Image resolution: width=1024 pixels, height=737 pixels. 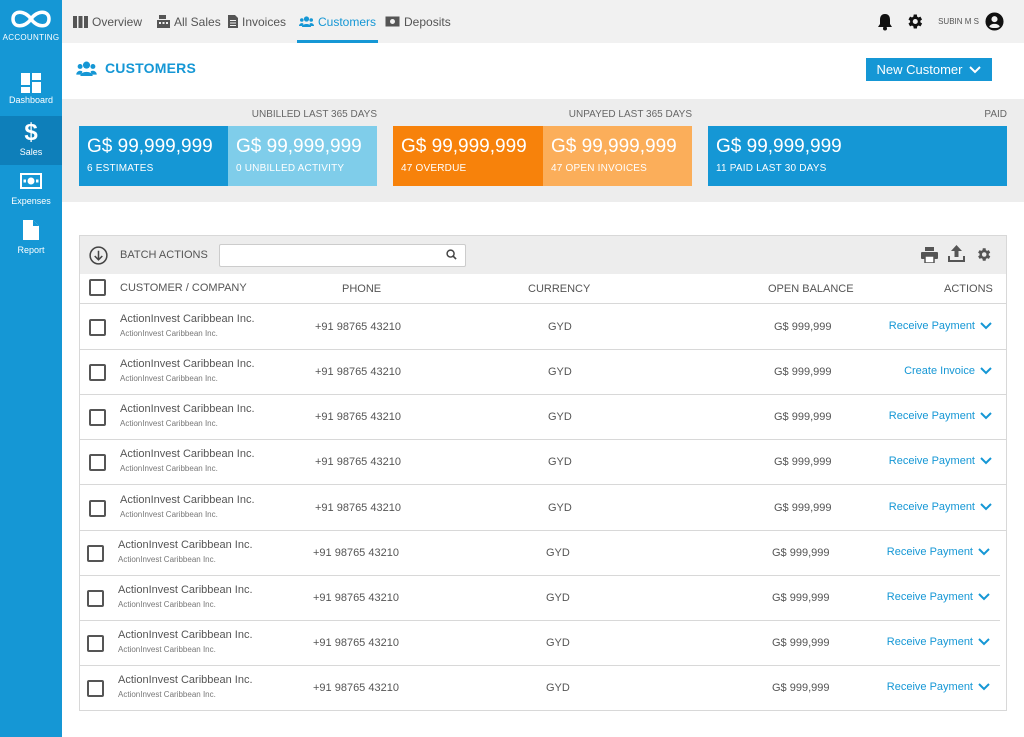 What do you see at coordinates (233, 21) in the screenshot?
I see `invoice-icon` at bounding box center [233, 21].